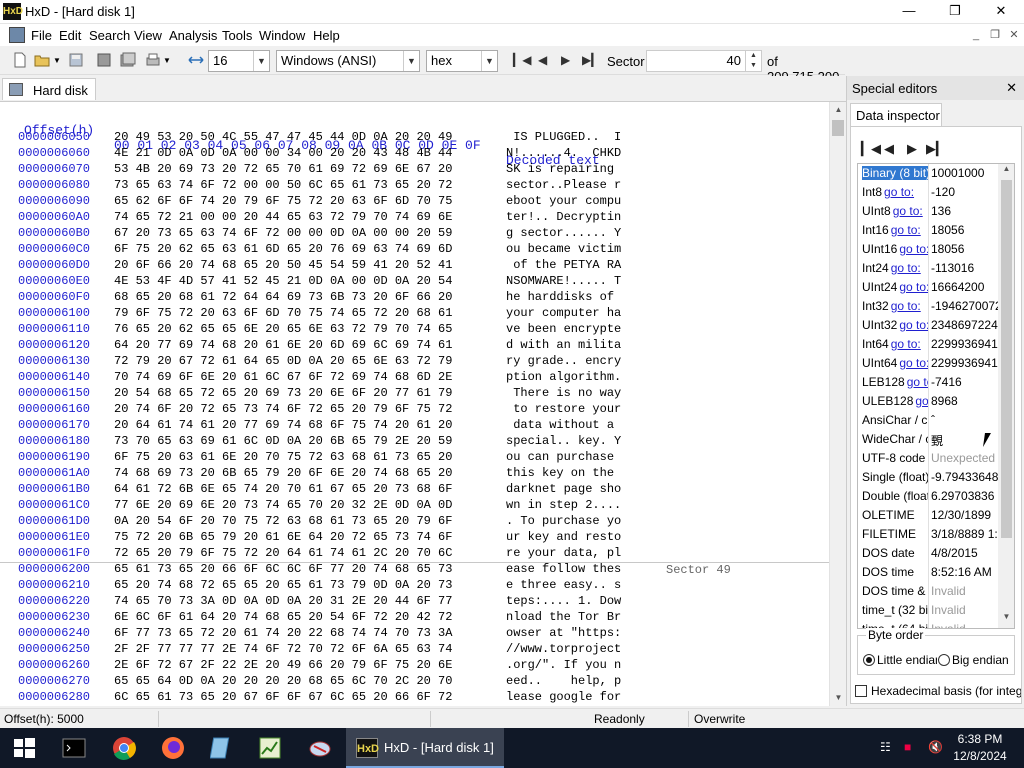  What do you see at coordinates (1006, 171) in the screenshot?
I see `scroll-up-icon: ▲` at bounding box center [1006, 171].